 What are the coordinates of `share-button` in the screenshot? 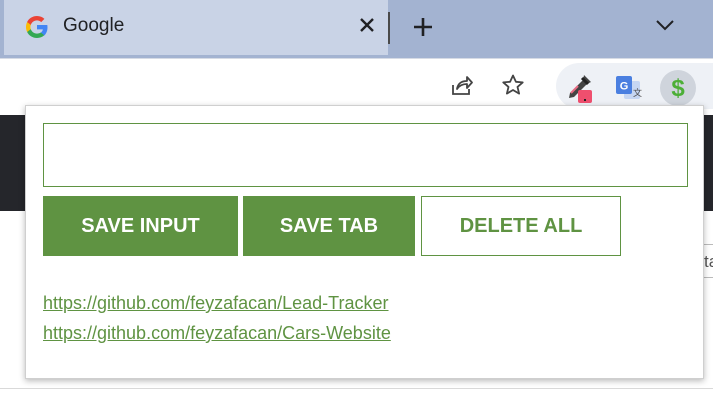 It's located at (462, 85).